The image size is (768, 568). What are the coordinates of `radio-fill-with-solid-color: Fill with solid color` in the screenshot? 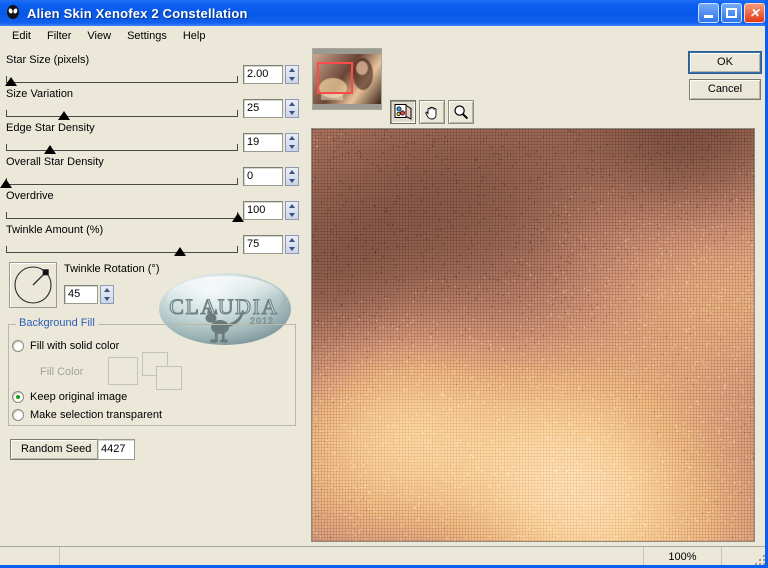 It's located at (65, 346).